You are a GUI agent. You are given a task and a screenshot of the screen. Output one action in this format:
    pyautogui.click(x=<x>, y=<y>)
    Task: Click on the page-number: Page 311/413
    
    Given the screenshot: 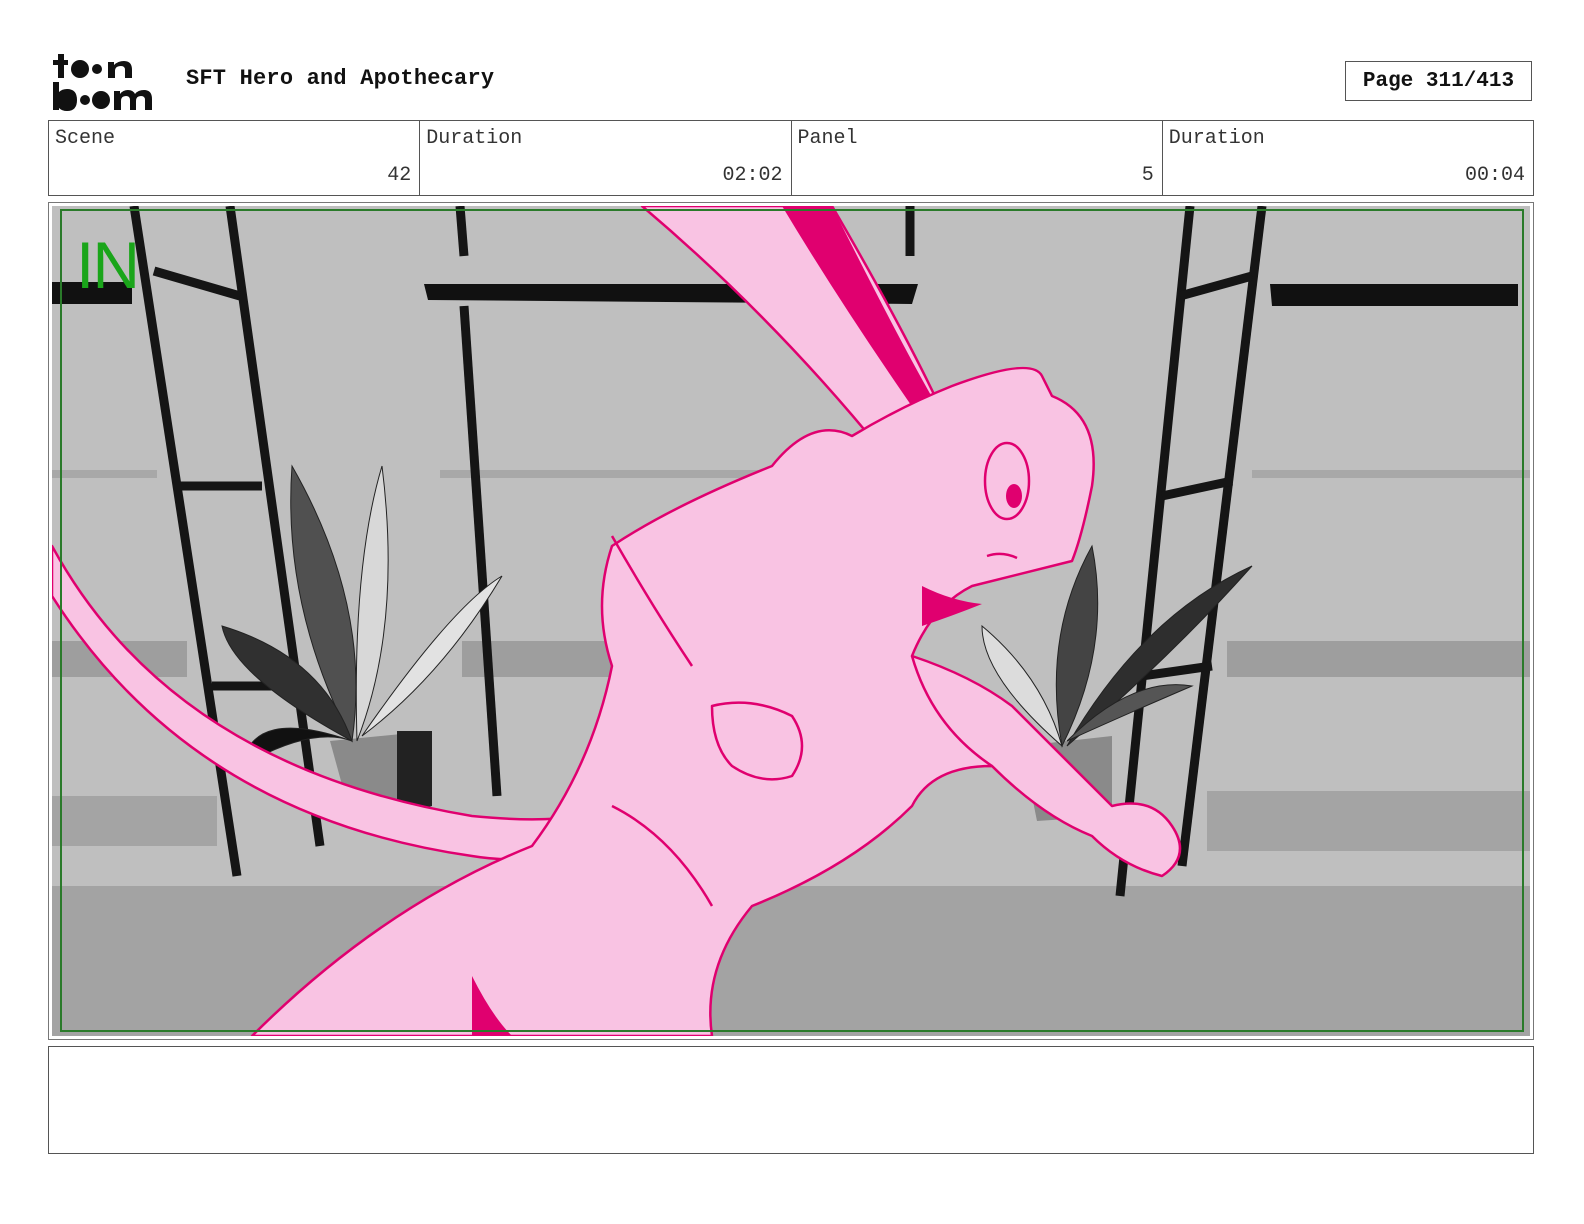 What is the action you would take?
    pyautogui.click(x=1438, y=81)
    